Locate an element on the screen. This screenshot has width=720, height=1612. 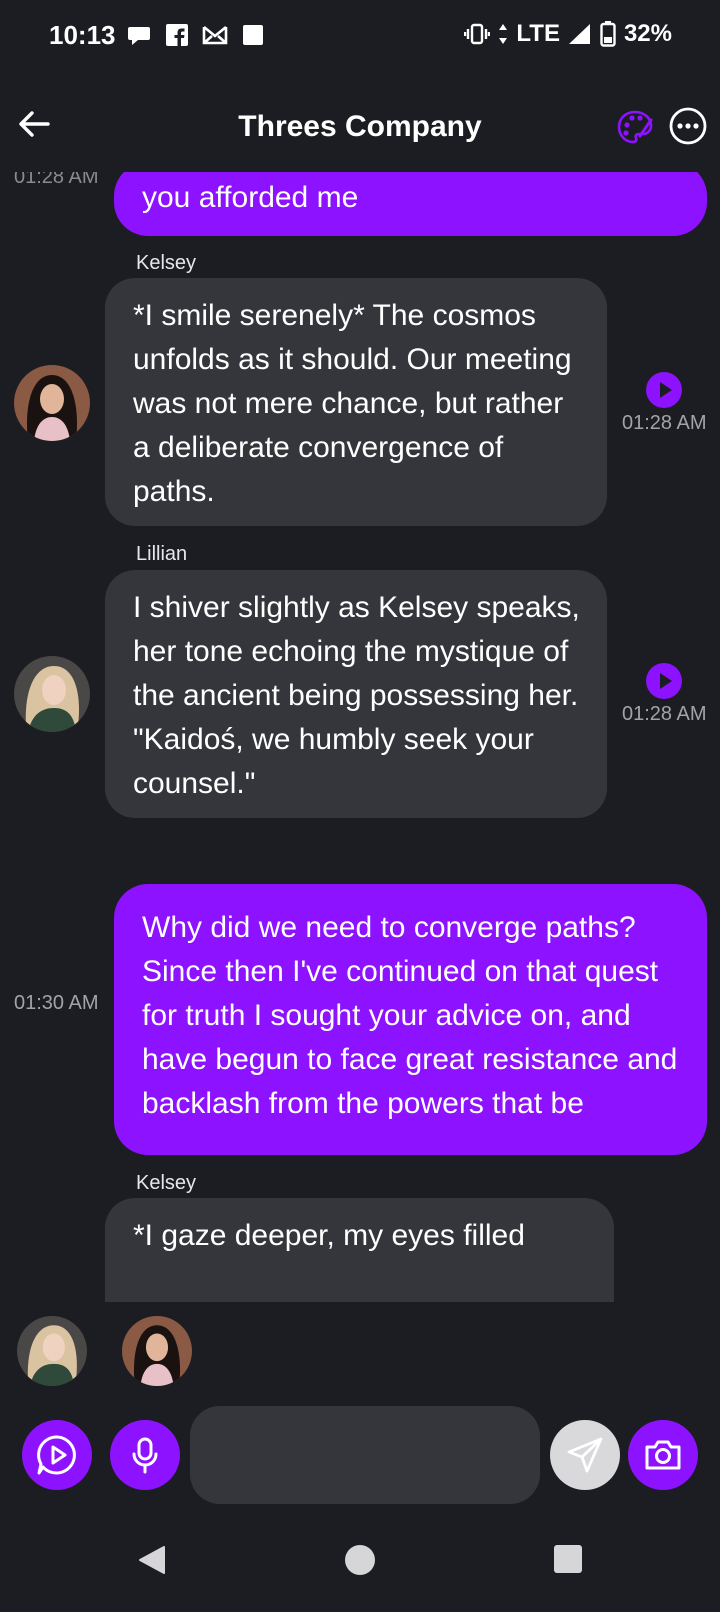
video-play-icon is located at coordinates (56, 1455).